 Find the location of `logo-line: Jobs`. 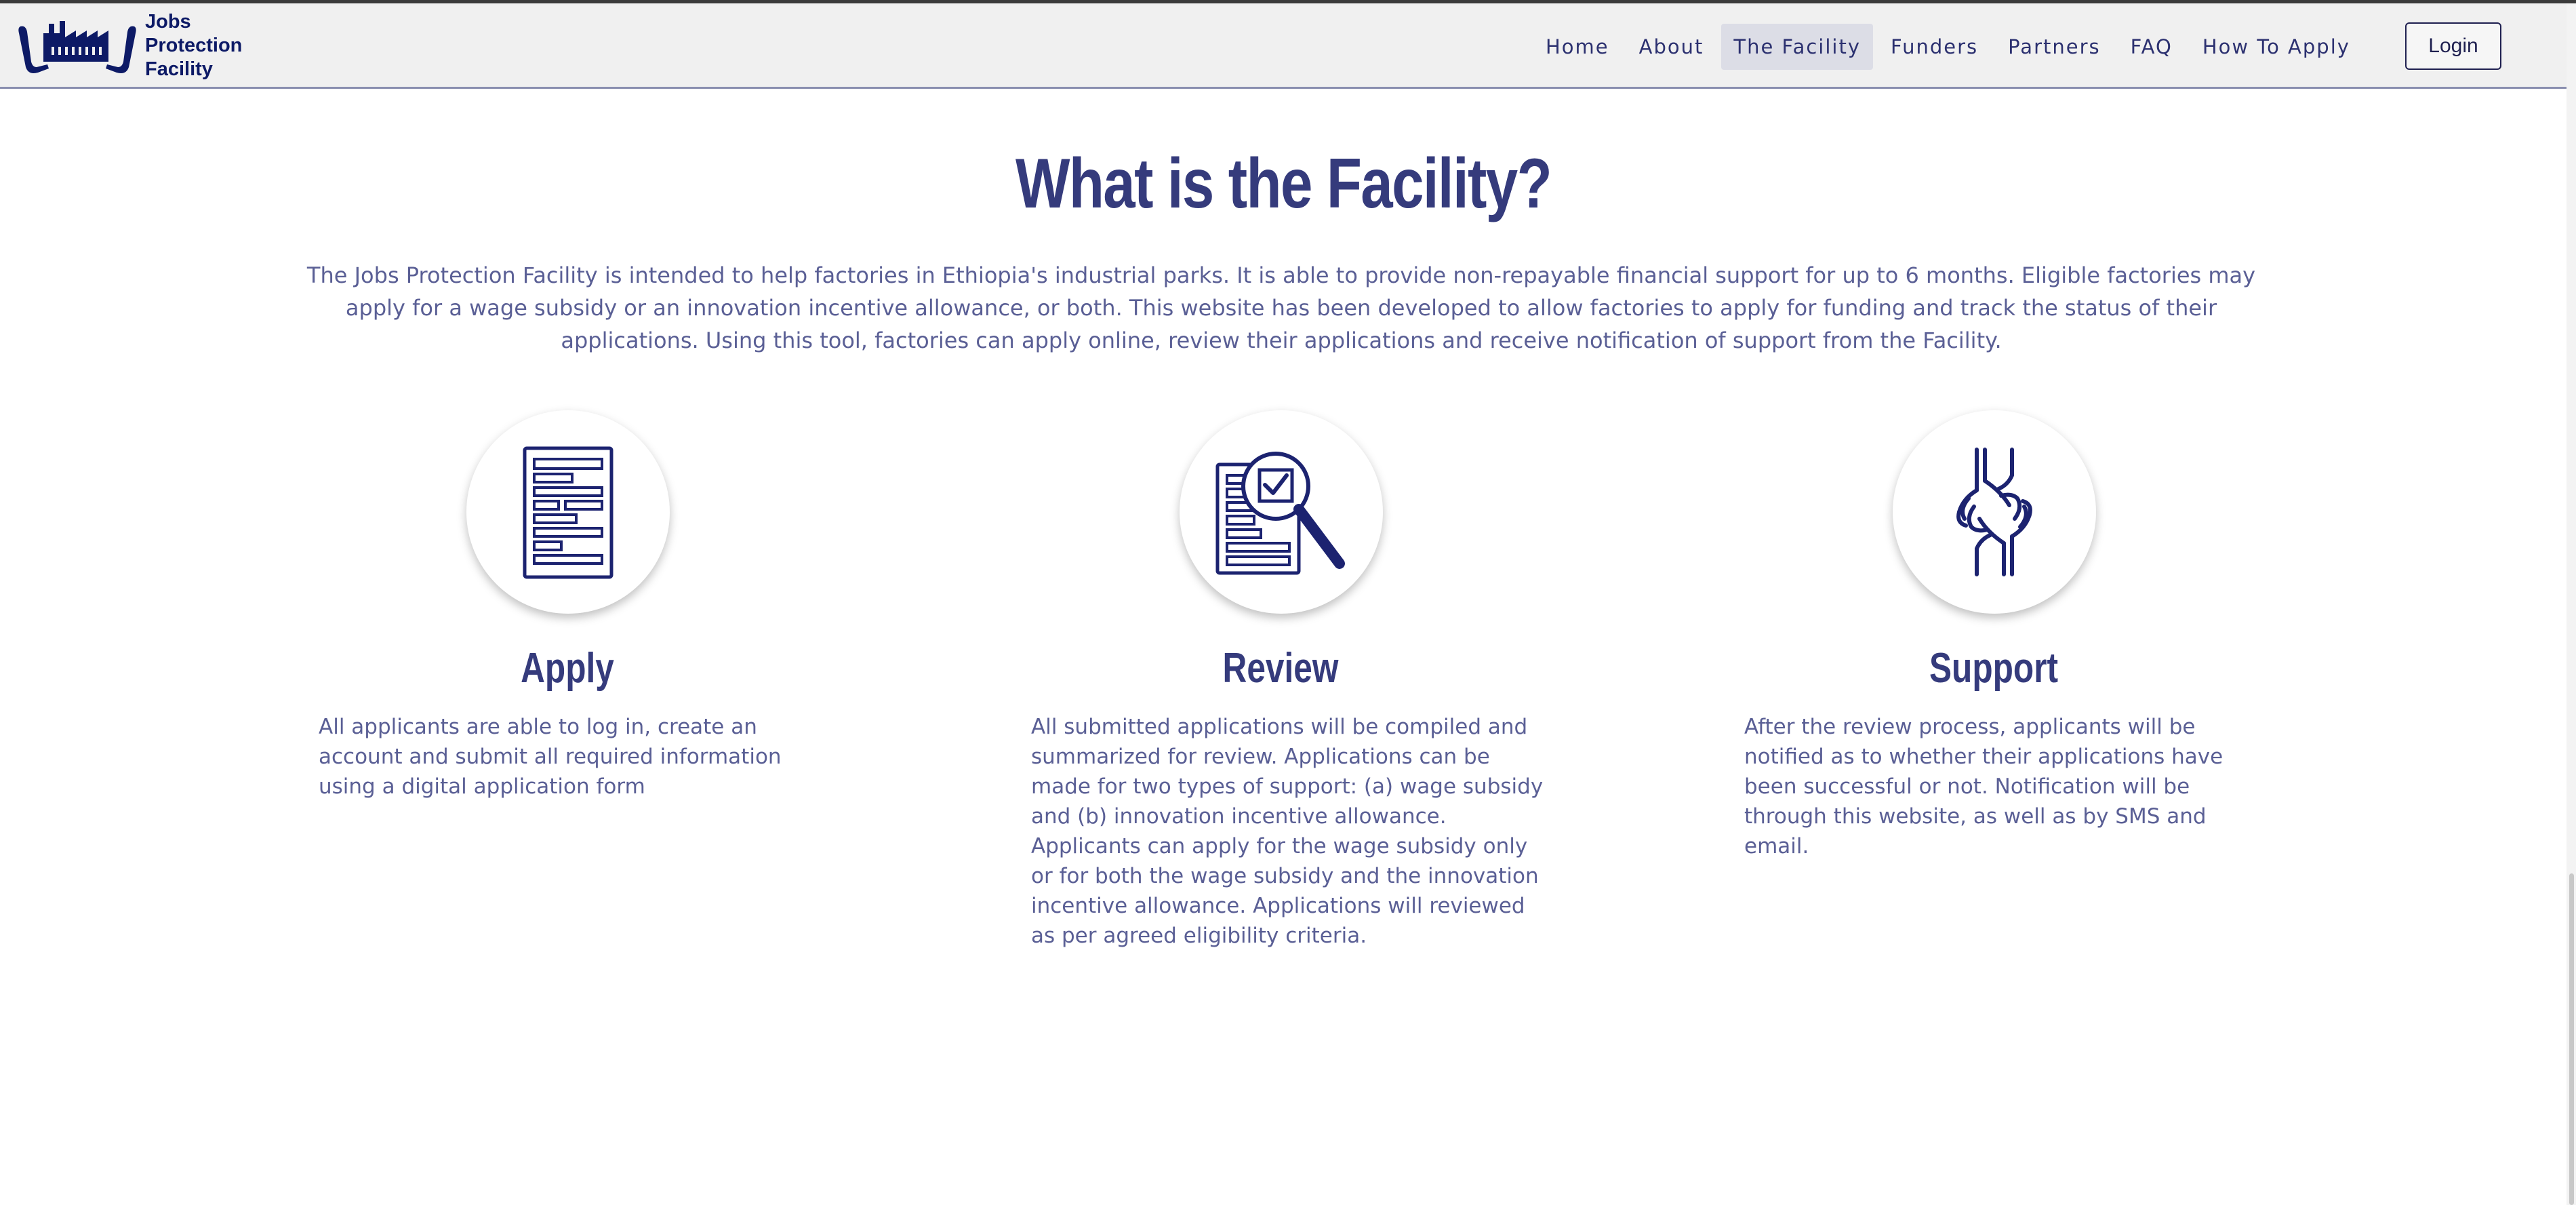

logo-line: Jobs is located at coordinates (168, 22).